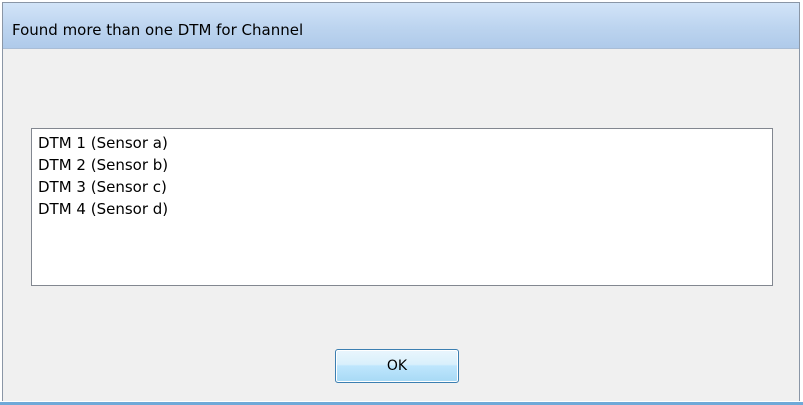 This screenshot has height=405, width=803. What do you see at coordinates (397, 366) in the screenshot?
I see `ok-button: OK` at bounding box center [397, 366].